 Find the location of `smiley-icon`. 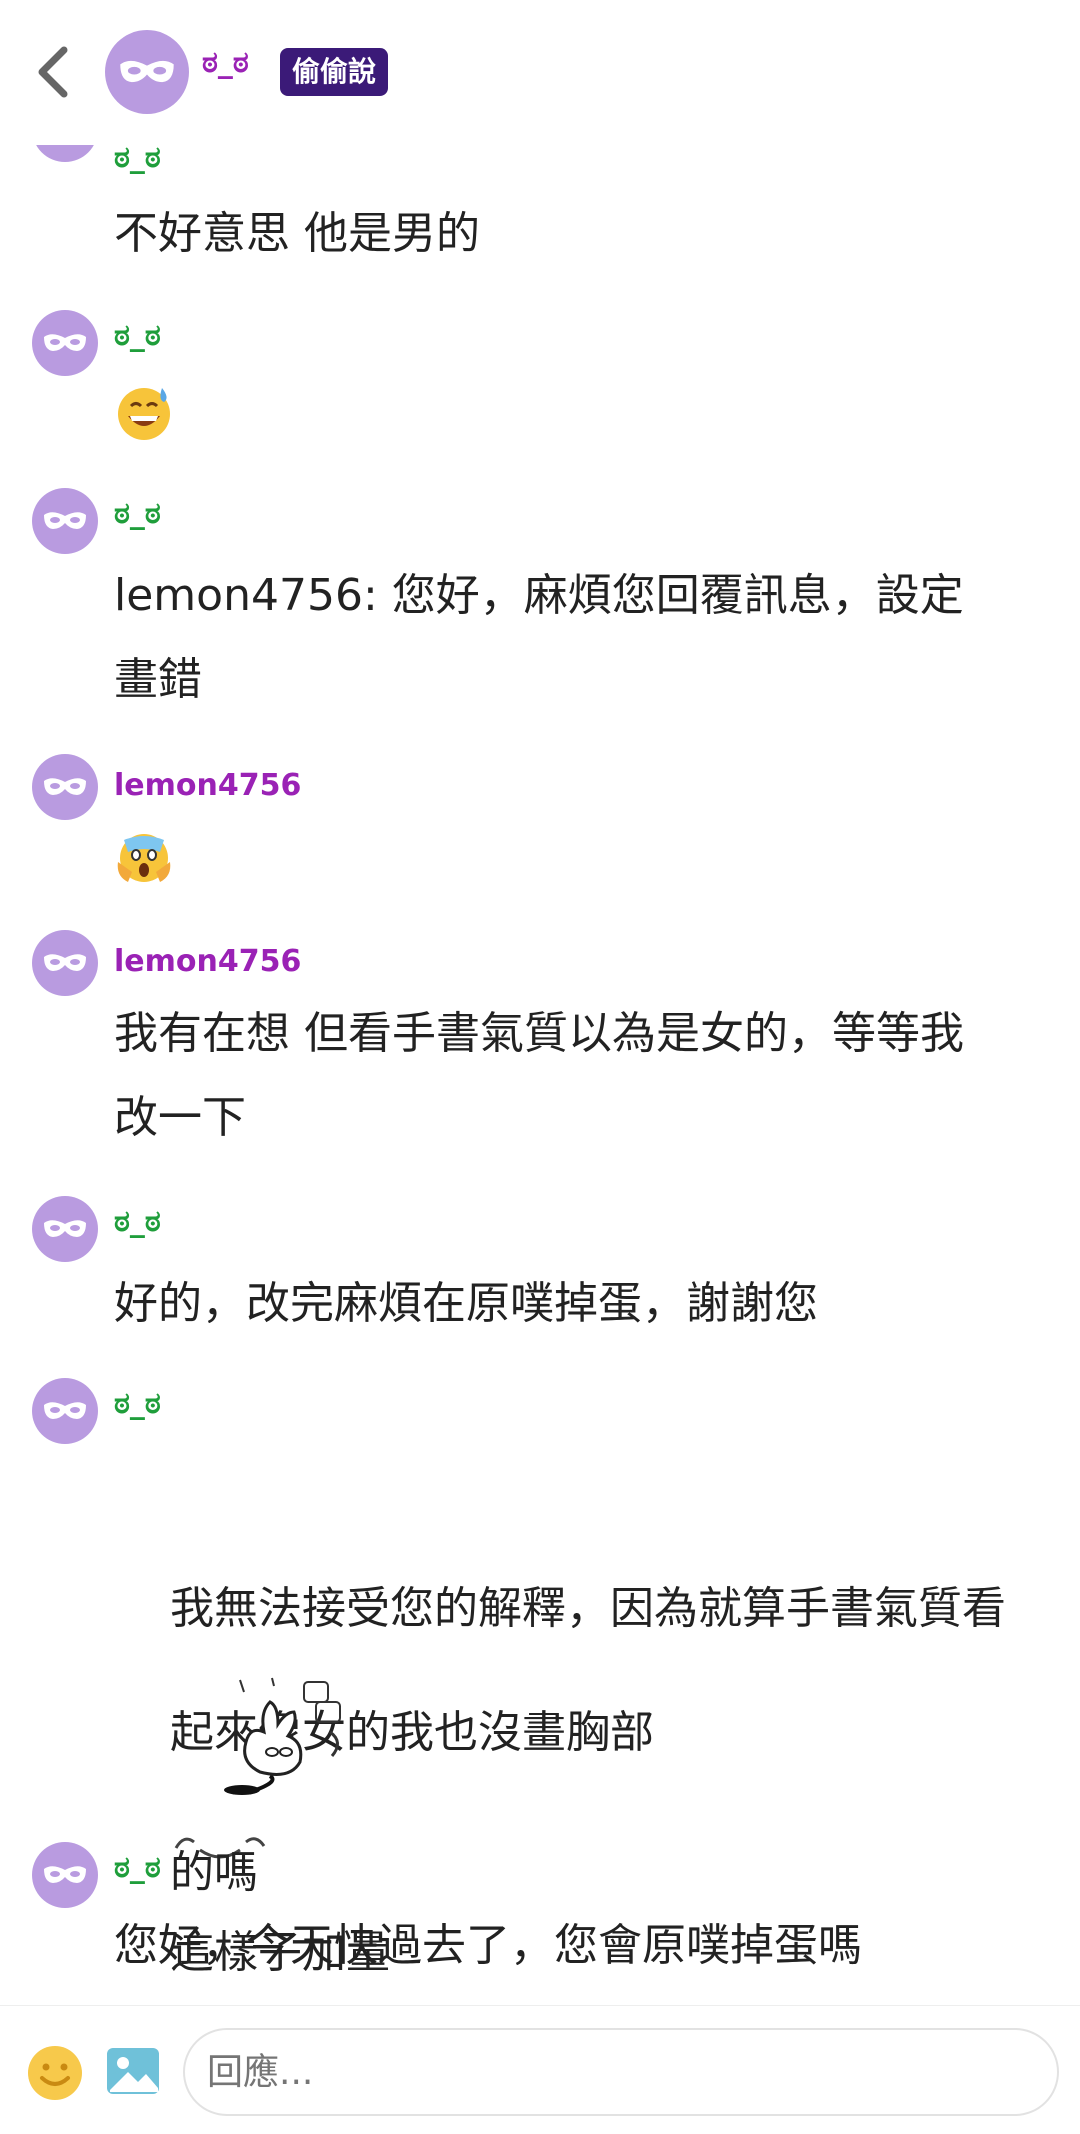

smiley-icon is located at coordinates (55, 2073).